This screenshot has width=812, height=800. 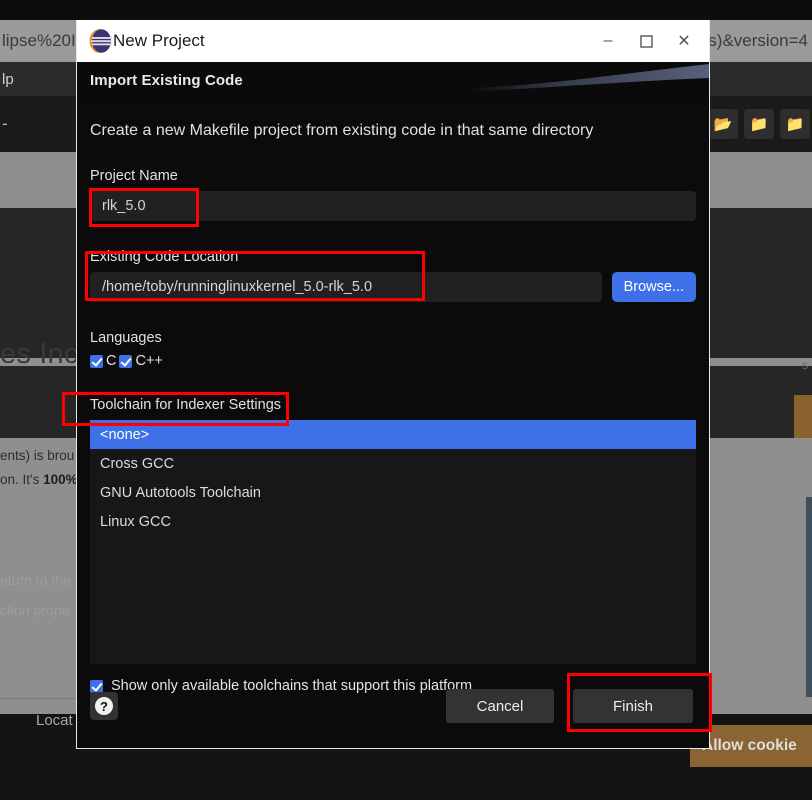 What do you see at coordinates (5, 123) in the screenshot?
I see `toolbar-left-text: -` at bounding box center [5, 123].